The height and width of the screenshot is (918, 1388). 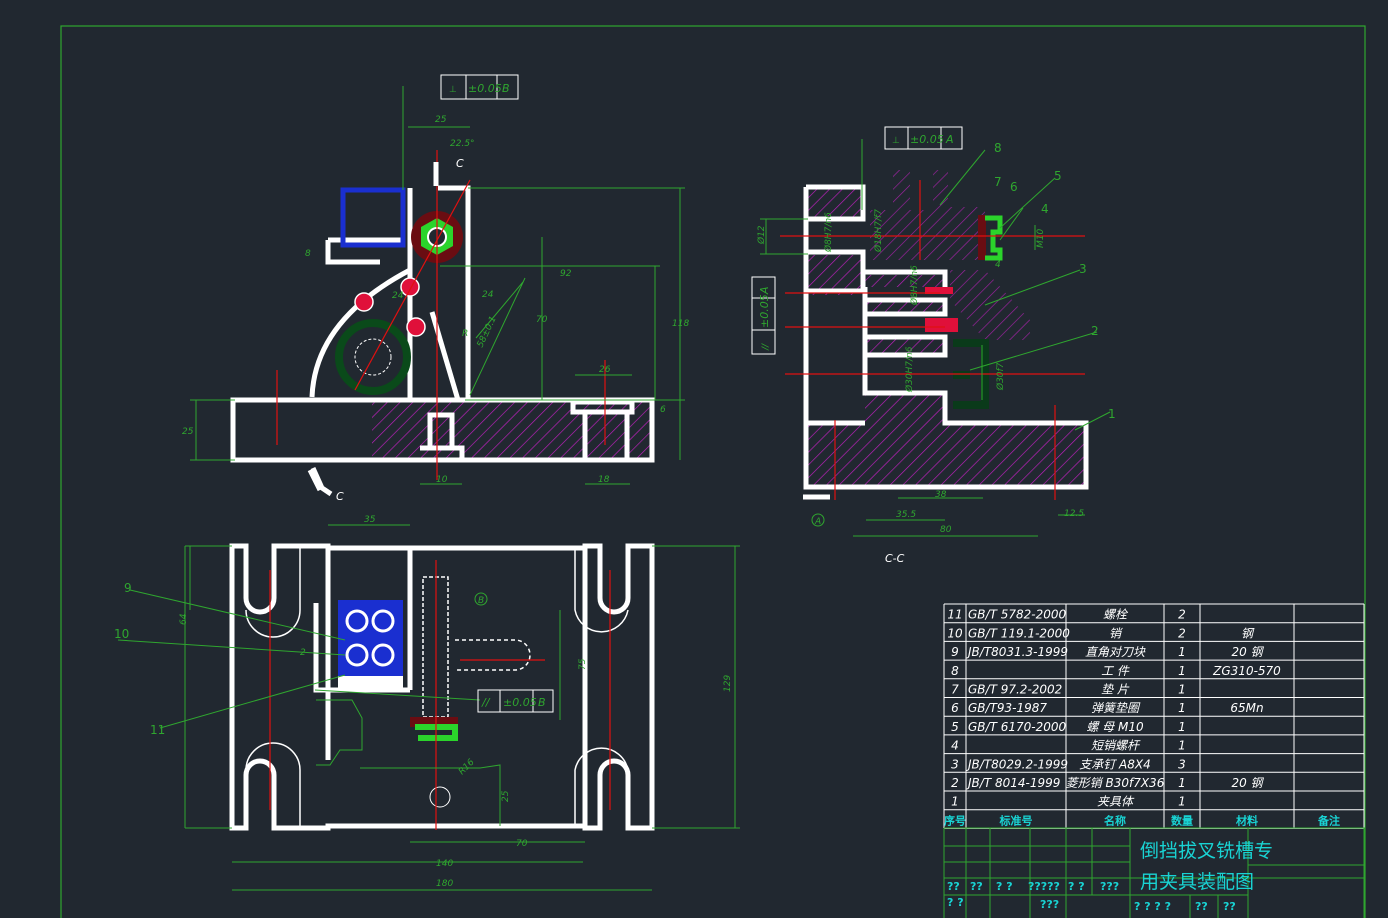 I want to click on parts-header: 材料, so click(x=1247, y=820).